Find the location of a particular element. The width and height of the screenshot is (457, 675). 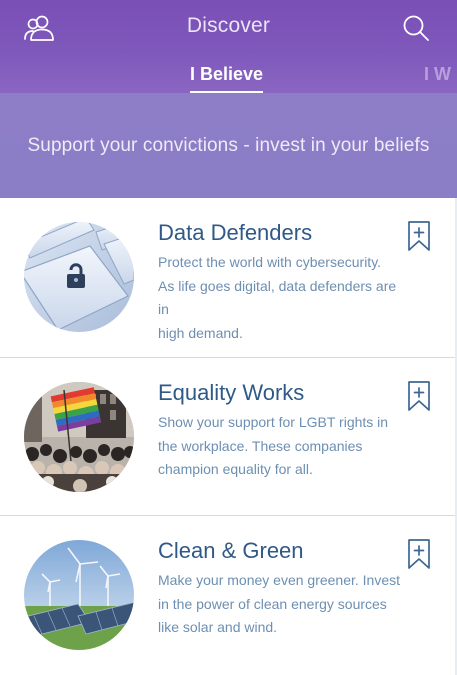

description-line: Make your money even greener. Invest is located at coordinates (279, 580).